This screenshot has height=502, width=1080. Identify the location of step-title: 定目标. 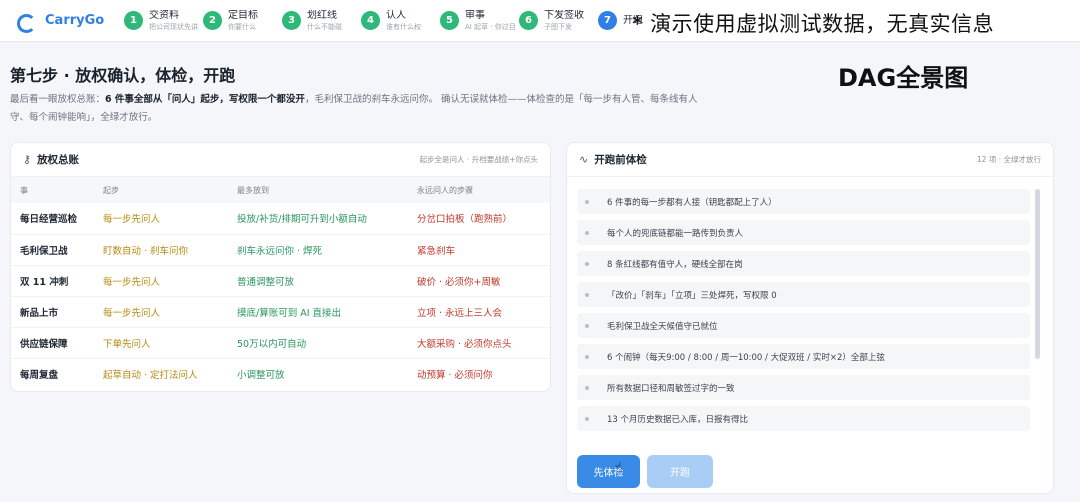
(243, 15).